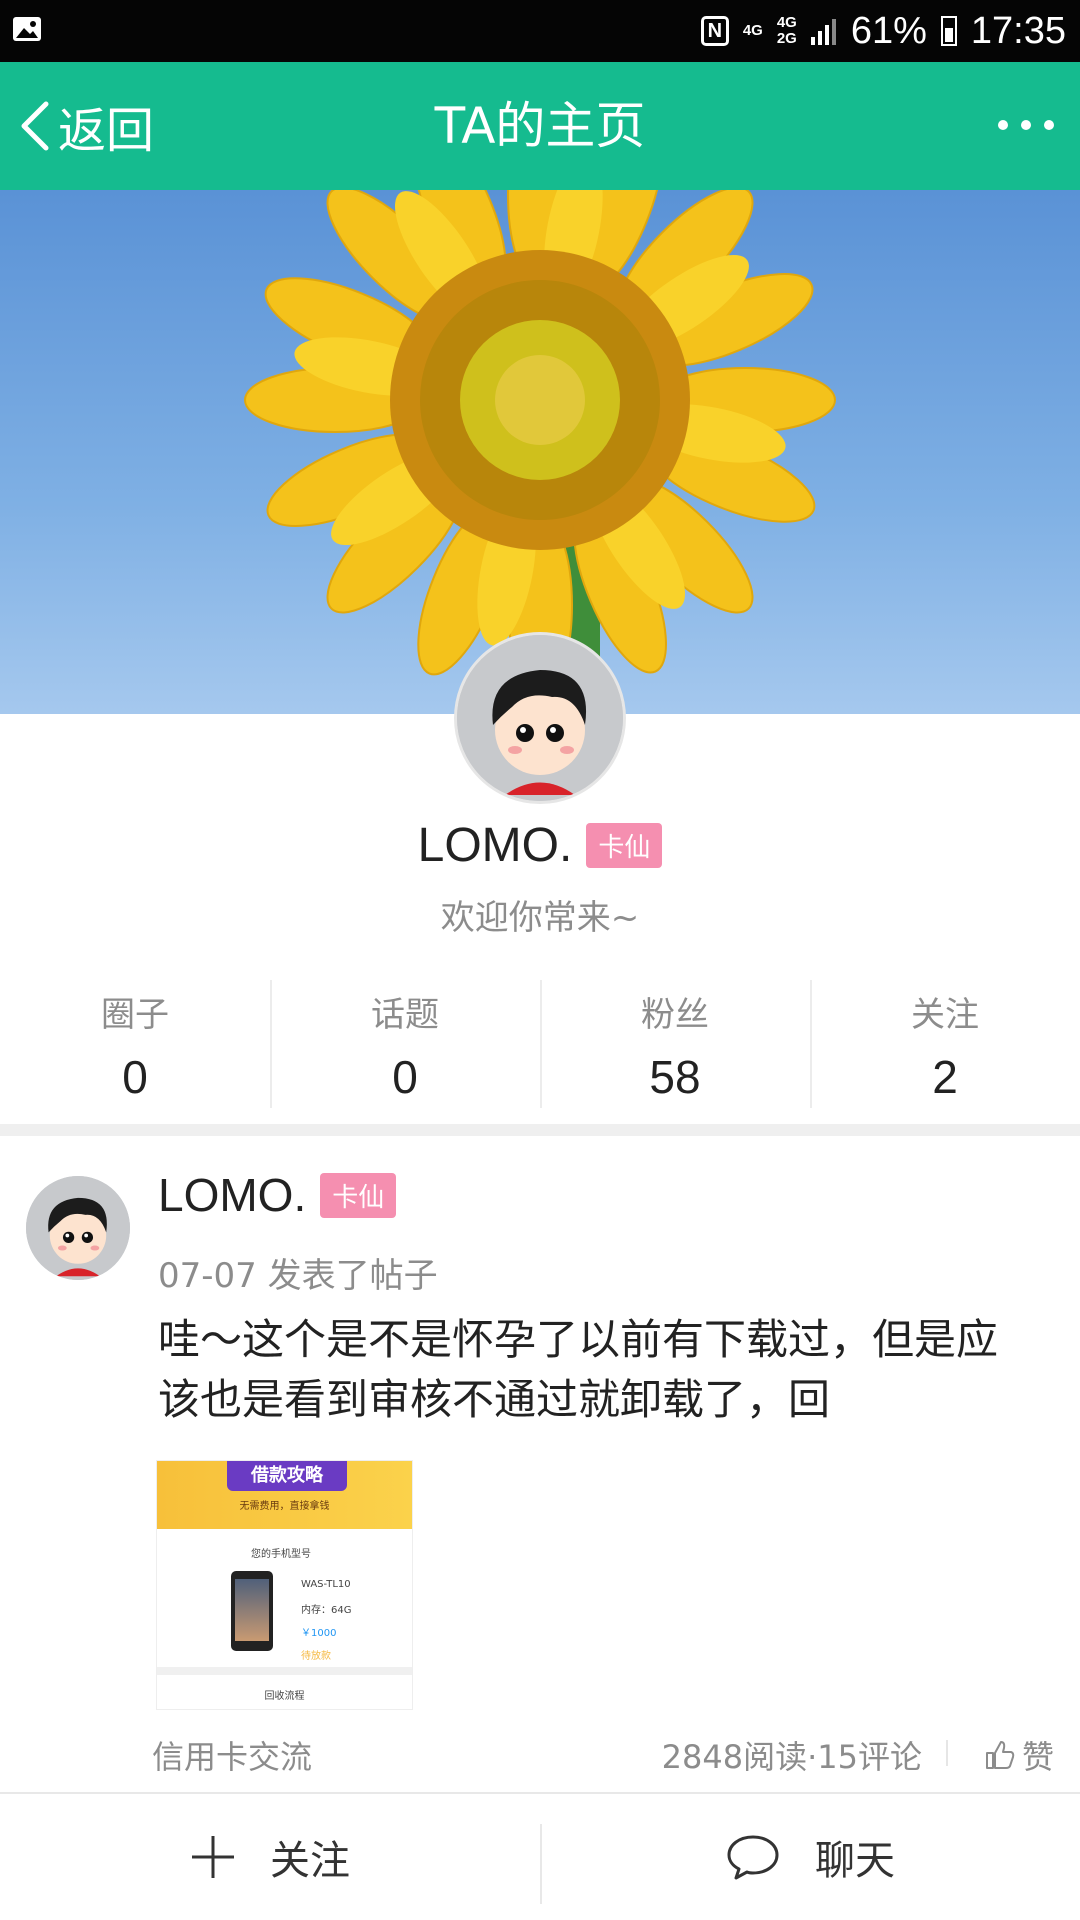 This screenshot has width=1080, height=1920. What do you see at coordinates (135, 1015) in the screenshot?
I see `stat-label: 圈子` at bounding box center [135, 1015].